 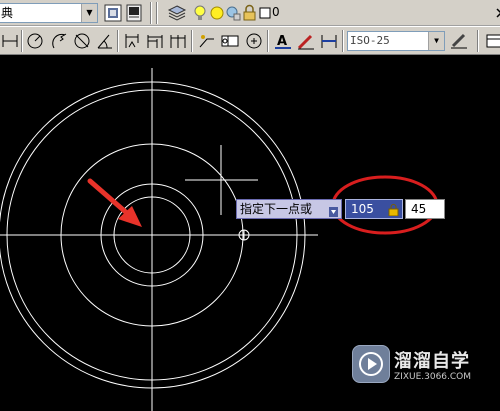 What do you see at coordinates (155, 41) in the screenshot?
I see `dim-baseline-icon` at bounding box center [155, 41].